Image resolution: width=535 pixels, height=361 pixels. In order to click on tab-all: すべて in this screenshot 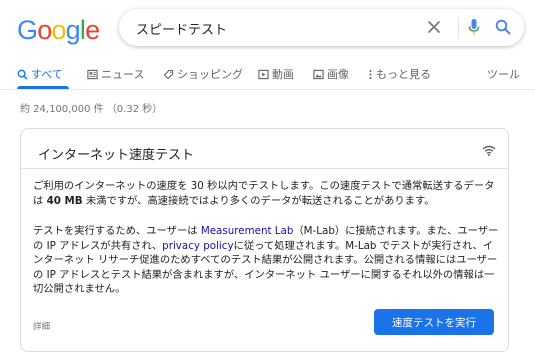, I will do `click(40, 74)`.